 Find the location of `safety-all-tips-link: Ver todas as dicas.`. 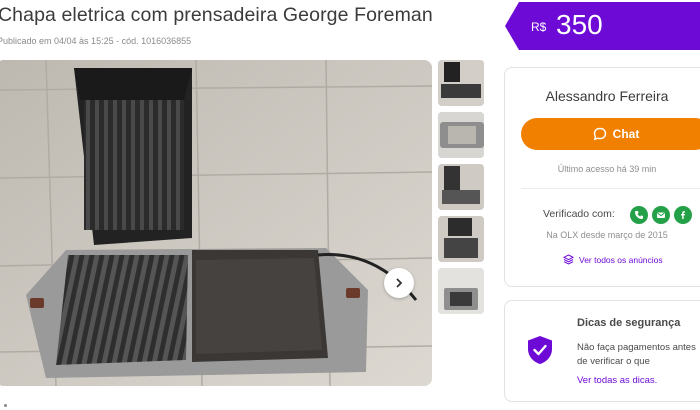

safety-all-tips-link: Ver todas as dicas. is located at coordinates (617, 380).